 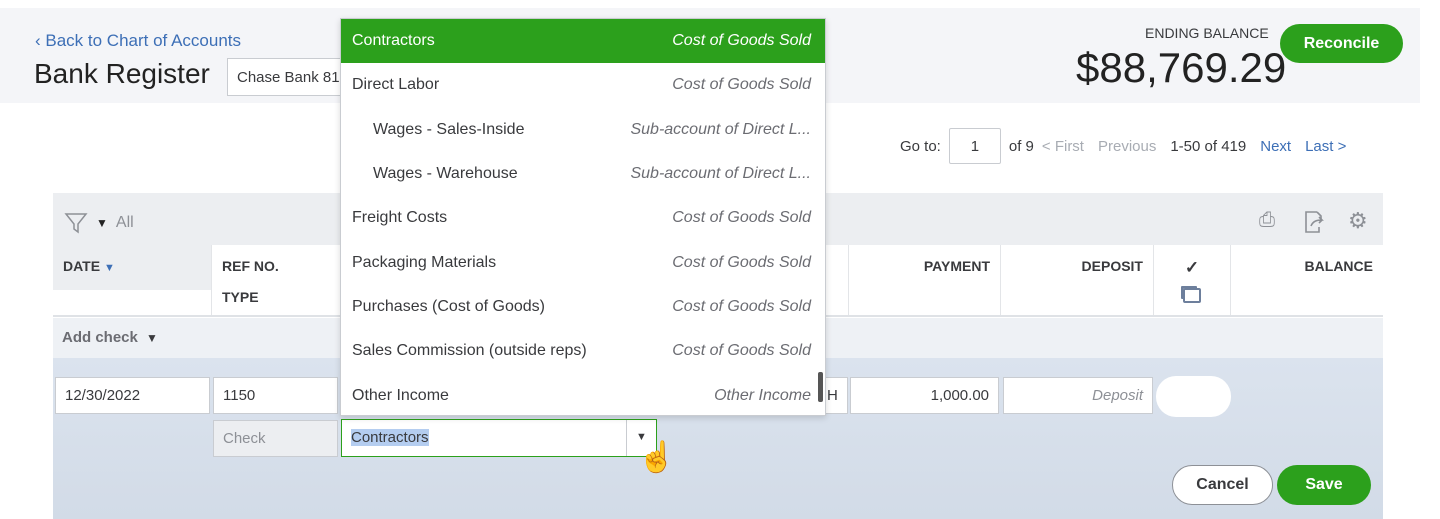 I want to click on column-ref-type: REF NO. TYPE, so click(x=276, y=280).